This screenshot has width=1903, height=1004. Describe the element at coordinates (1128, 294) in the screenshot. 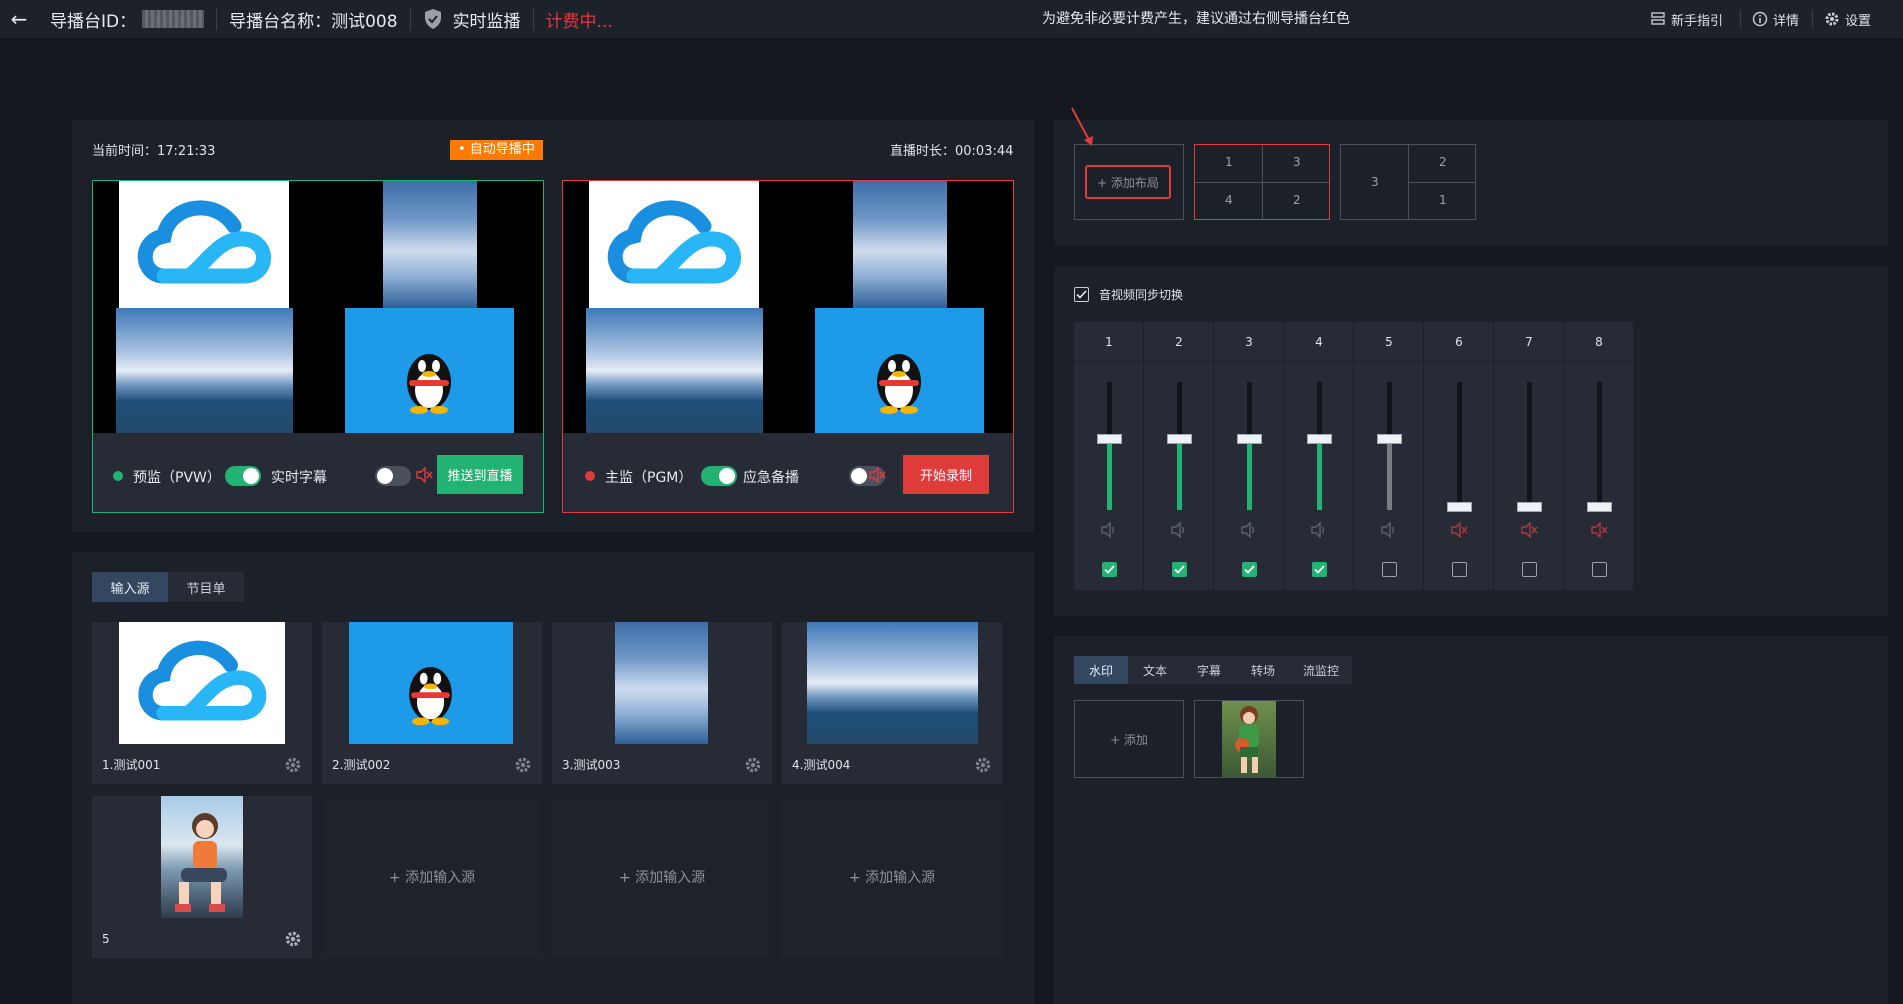

I see `sync-option: 音视频同步切换` at that location.